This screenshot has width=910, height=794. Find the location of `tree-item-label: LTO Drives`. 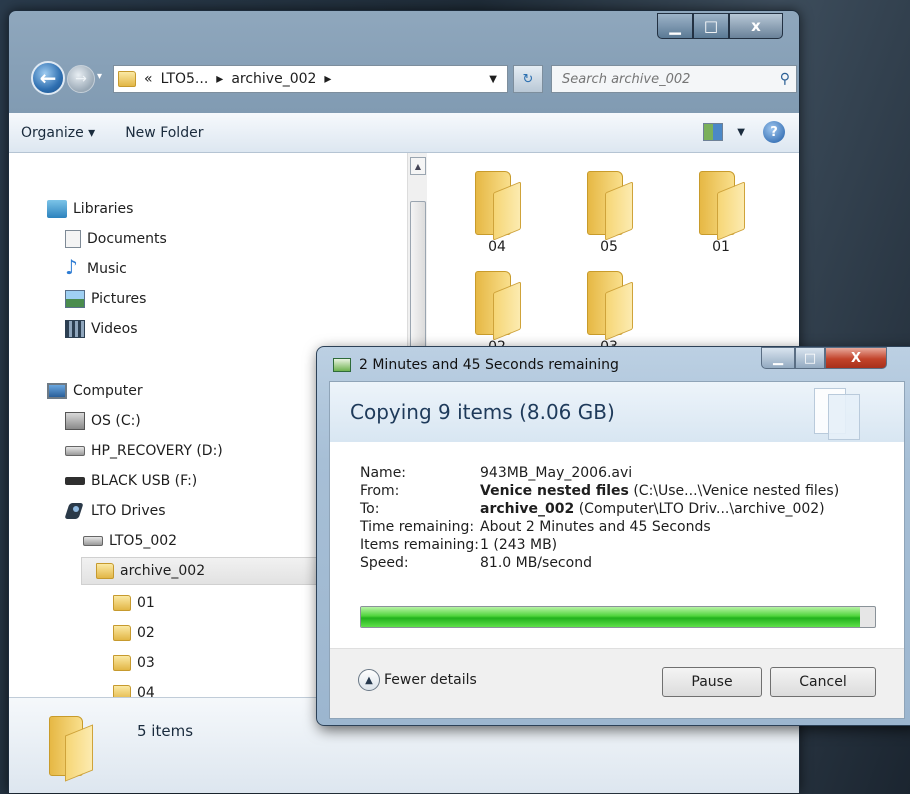

tree-item-label: LTO Drives is located at coordinates (128, 511).